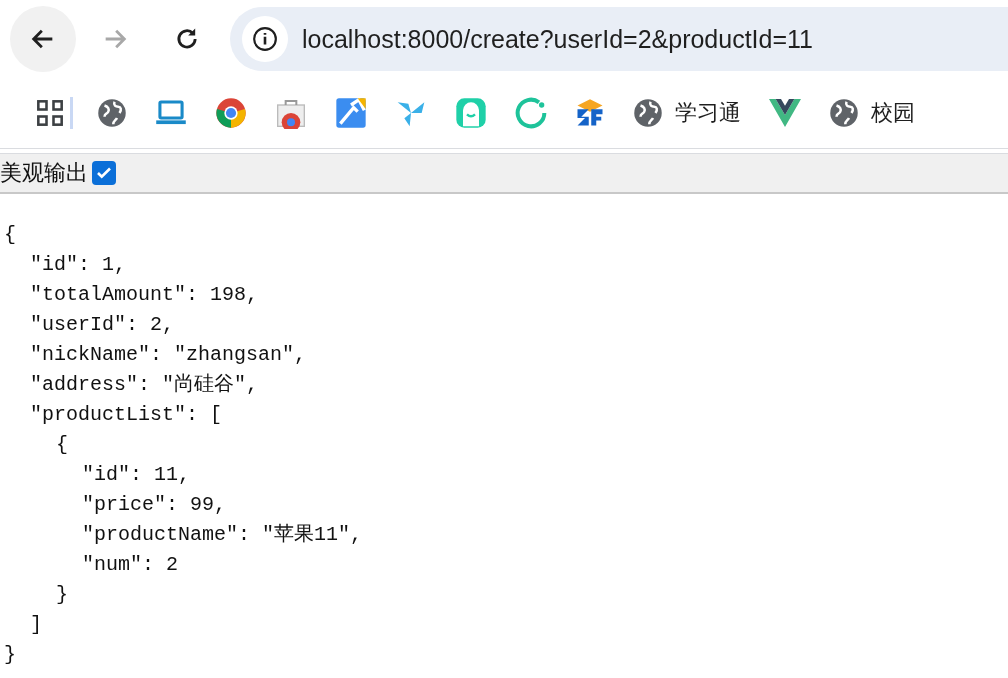 The image size is (1008, 678). What do you see at coordinates (168, 354) in the screenshot?
I see `json-line: "nickName": "zhangsan",` at bounding box center [168, 354].